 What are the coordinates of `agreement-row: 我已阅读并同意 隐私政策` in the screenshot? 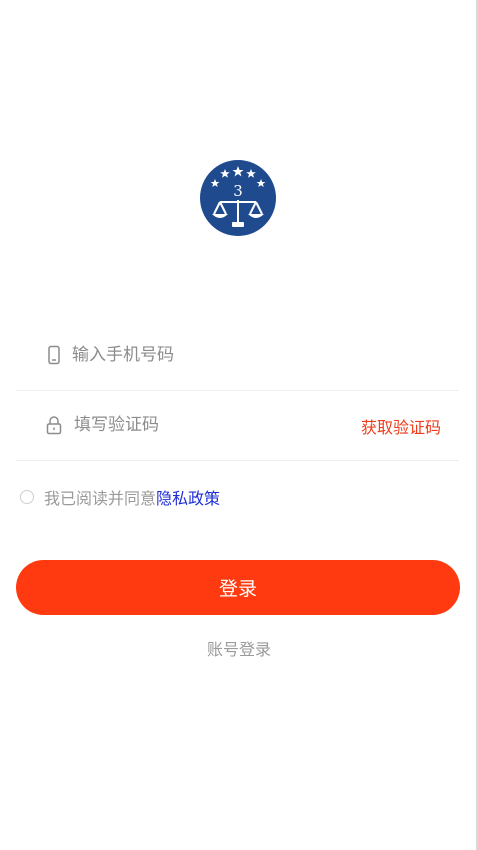 It's located at (120, 497).